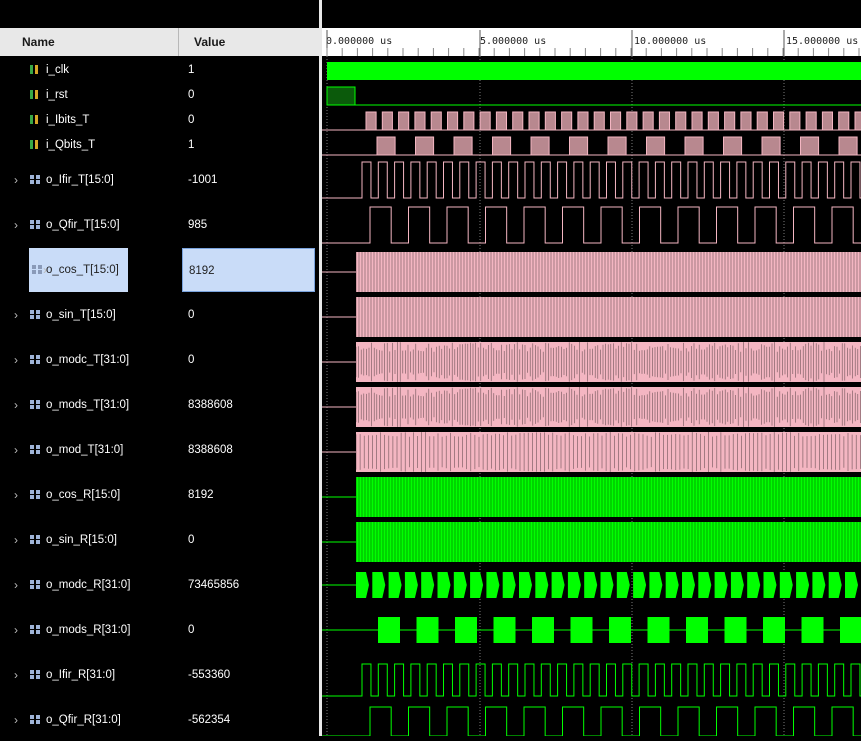 This screenshot has width=861, height=741. What do you see at coordinates (89, 675) in the screenshot?
I see `signal-name-cell: › o_Ifir_R[31:0]` at bounding box center [89, 675].